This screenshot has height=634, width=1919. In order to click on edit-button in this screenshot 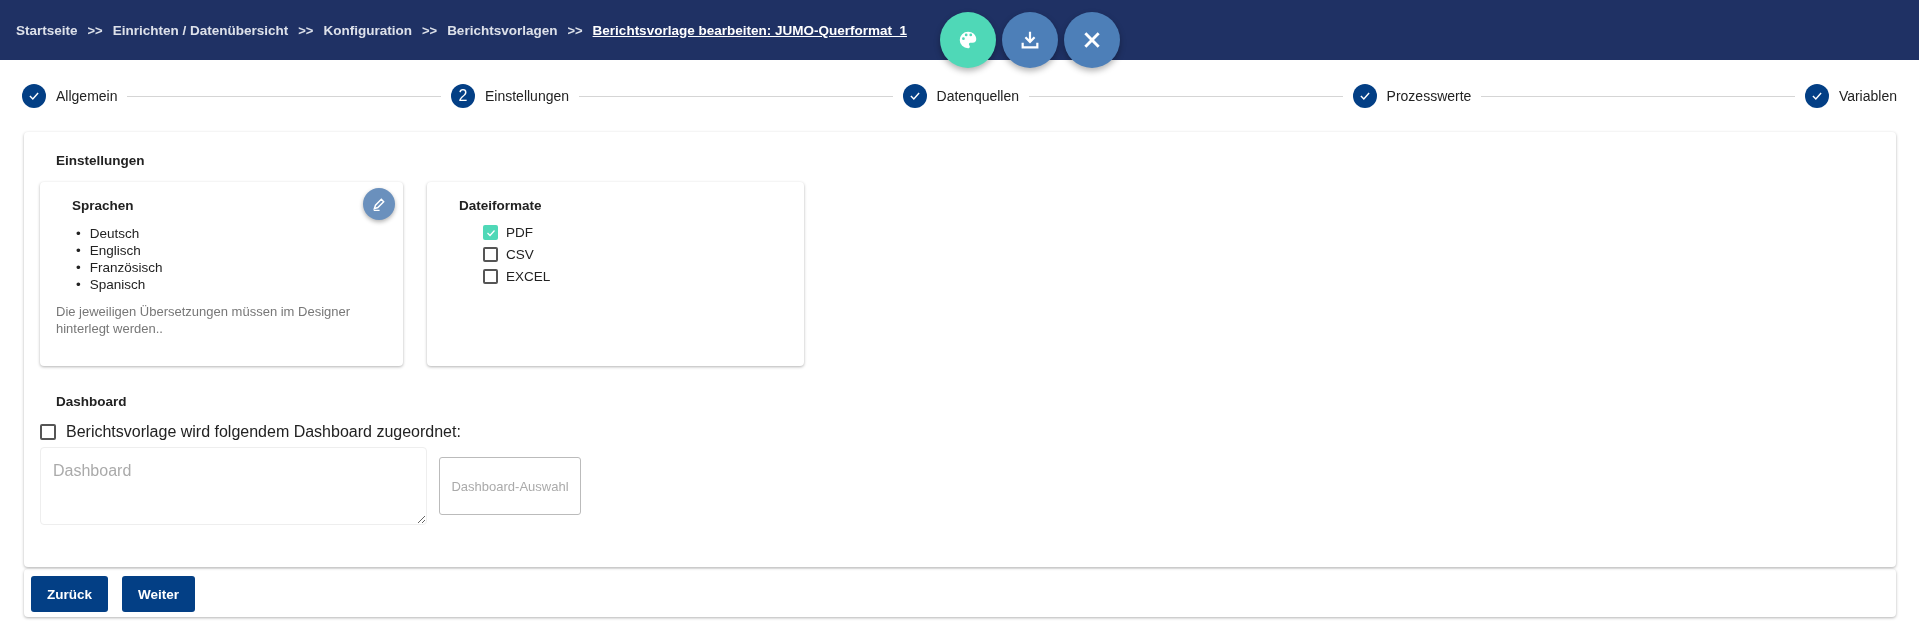, I will do `click(379, 204)`.